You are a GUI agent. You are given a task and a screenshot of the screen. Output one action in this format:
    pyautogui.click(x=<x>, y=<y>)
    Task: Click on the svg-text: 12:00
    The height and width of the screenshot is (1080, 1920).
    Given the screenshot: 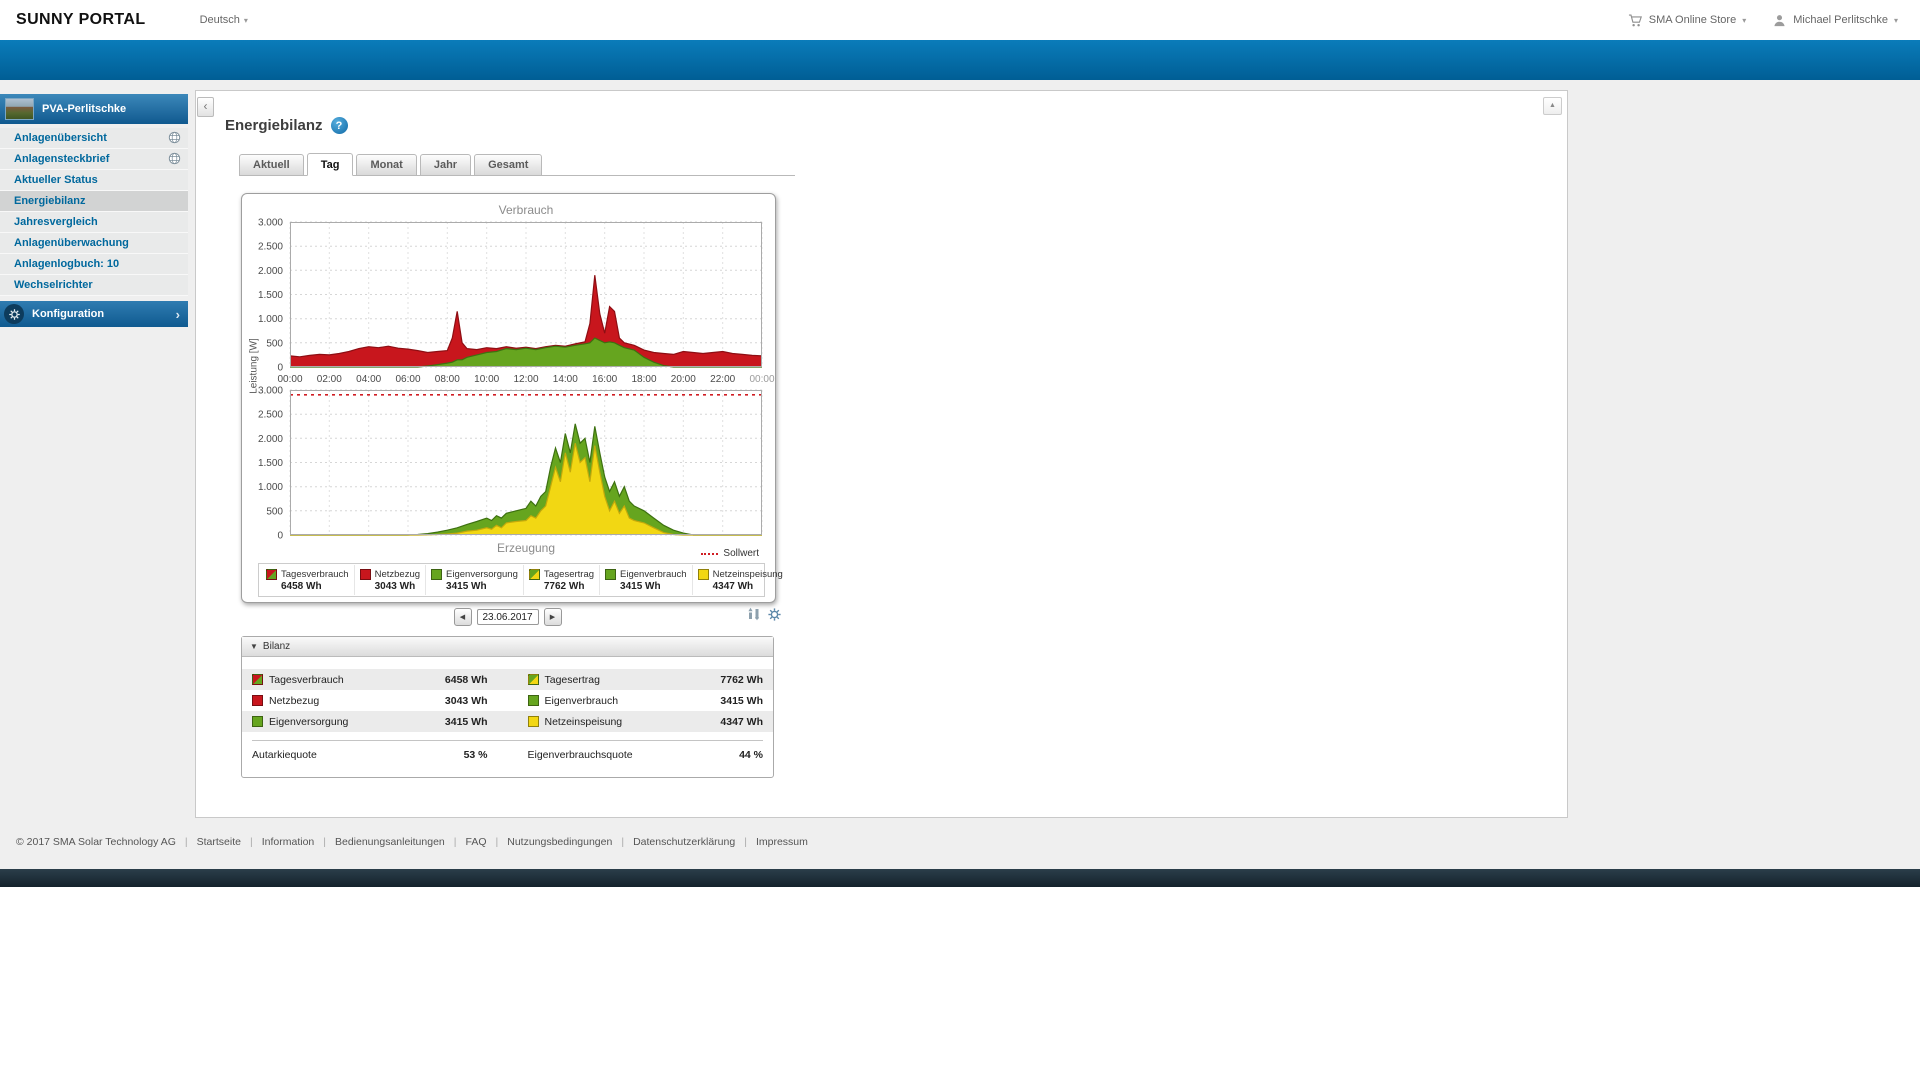 What is the action you would take?
    pyautogui.click(x=525, y=379)
    